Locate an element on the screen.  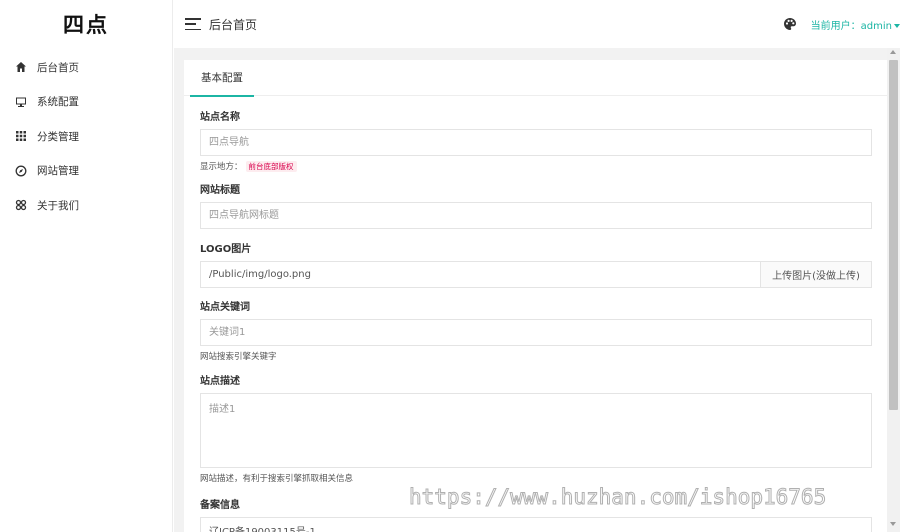
scroll-up-arrow-icon is located at coordinates (893, 52).